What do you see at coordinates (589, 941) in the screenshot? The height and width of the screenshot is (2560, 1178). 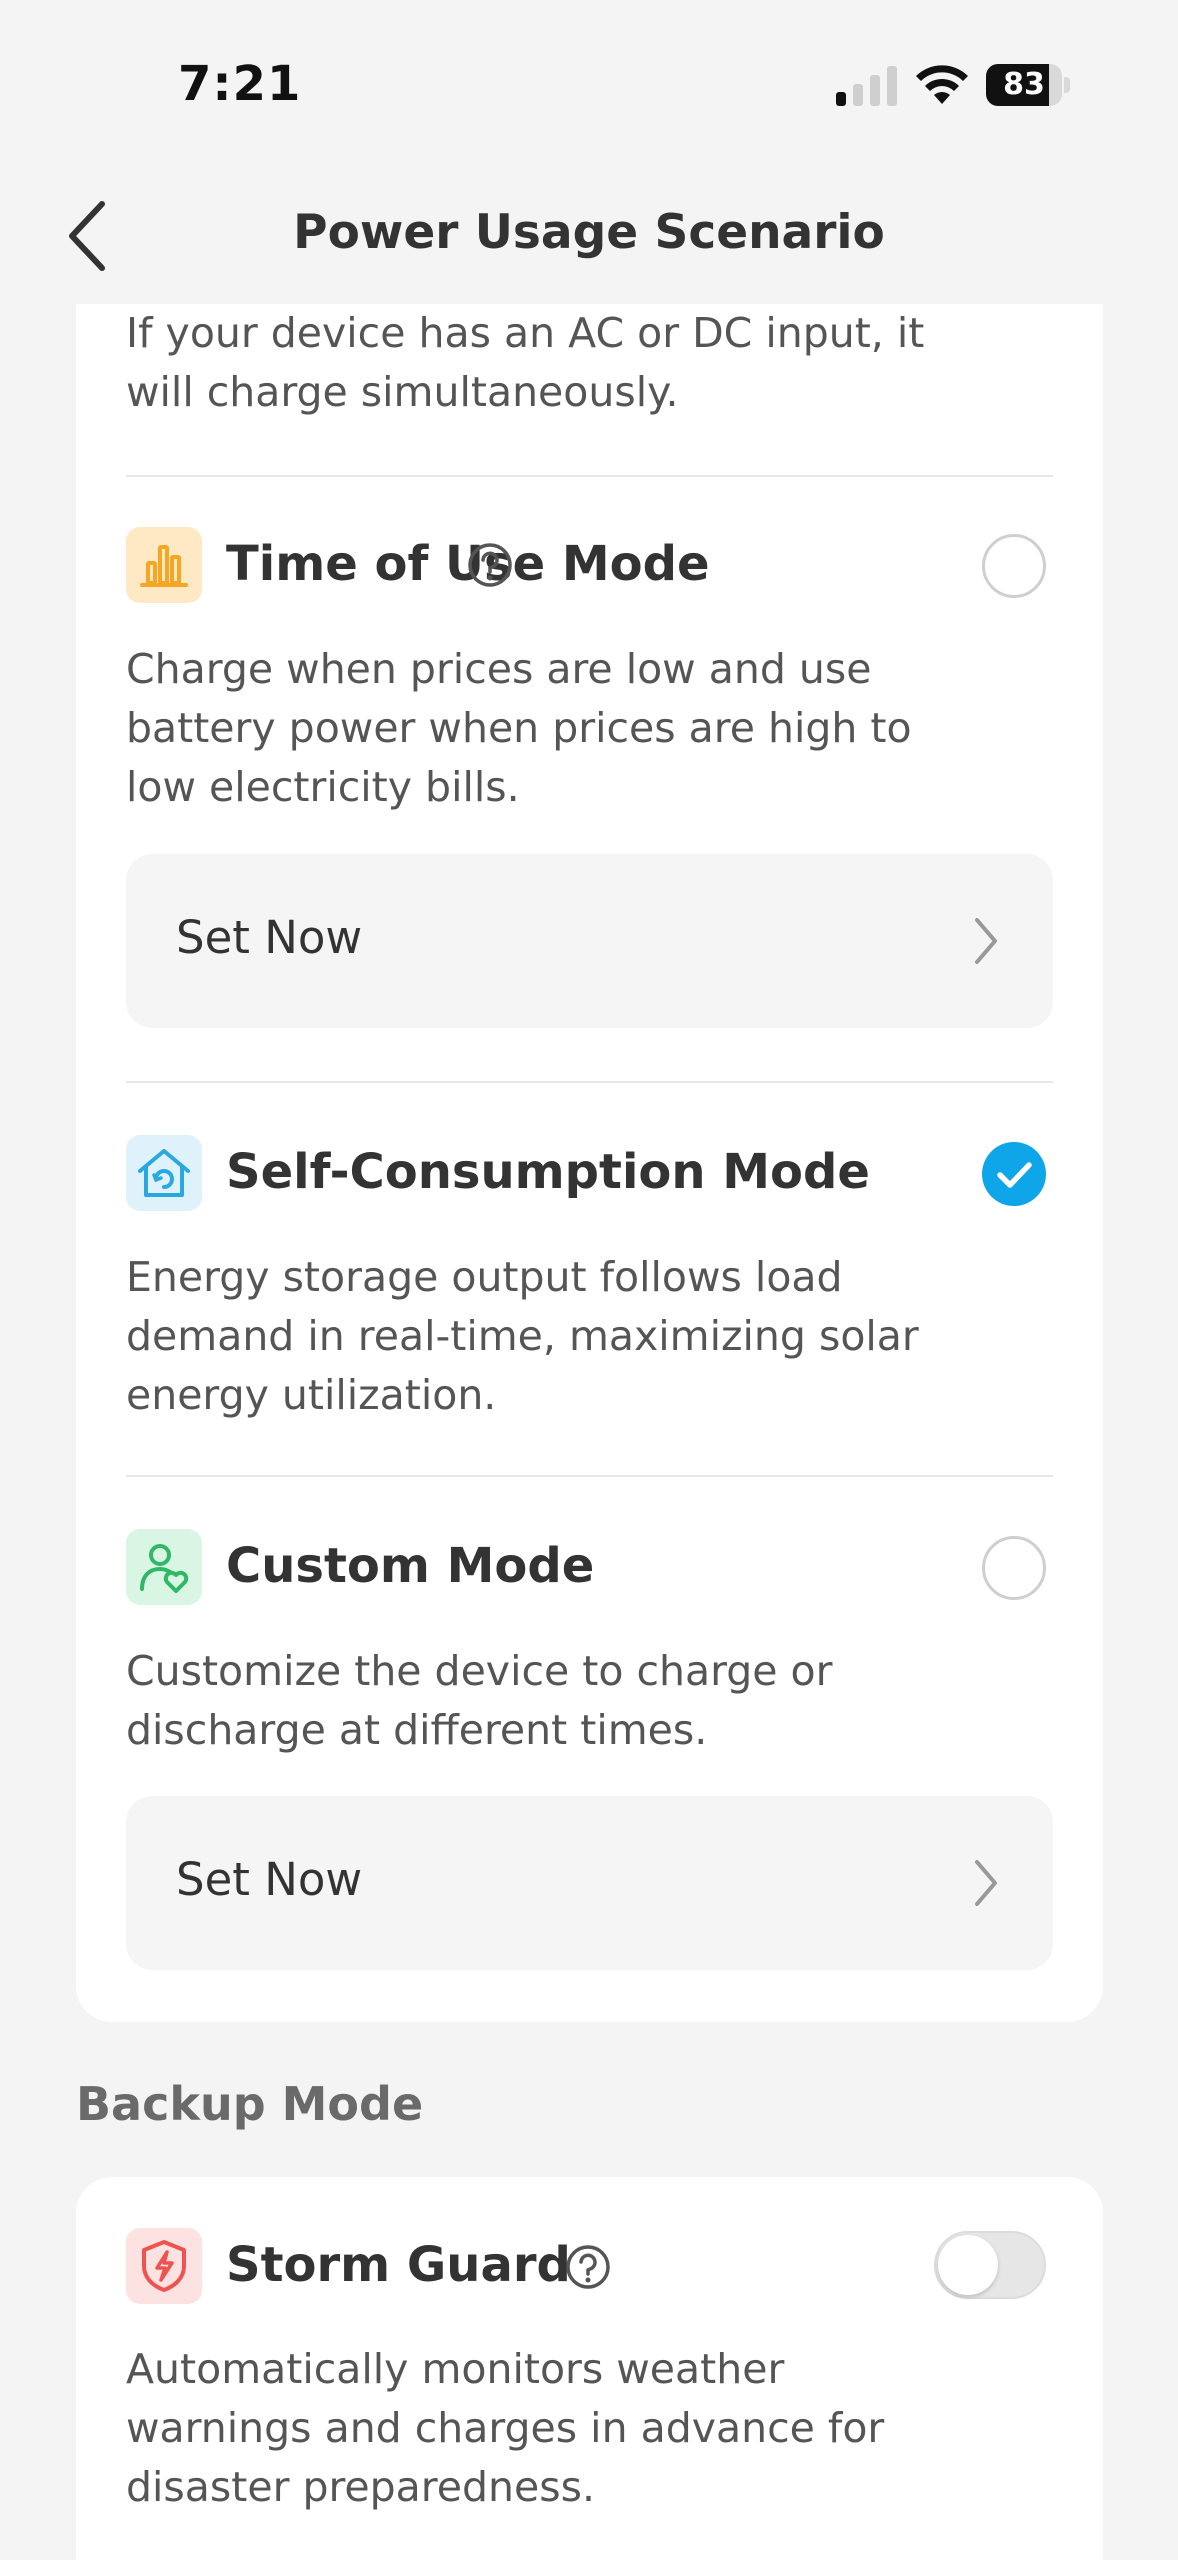 I see `time-of-use-set-now-button: Set Now` at bounding box center [589, 941].